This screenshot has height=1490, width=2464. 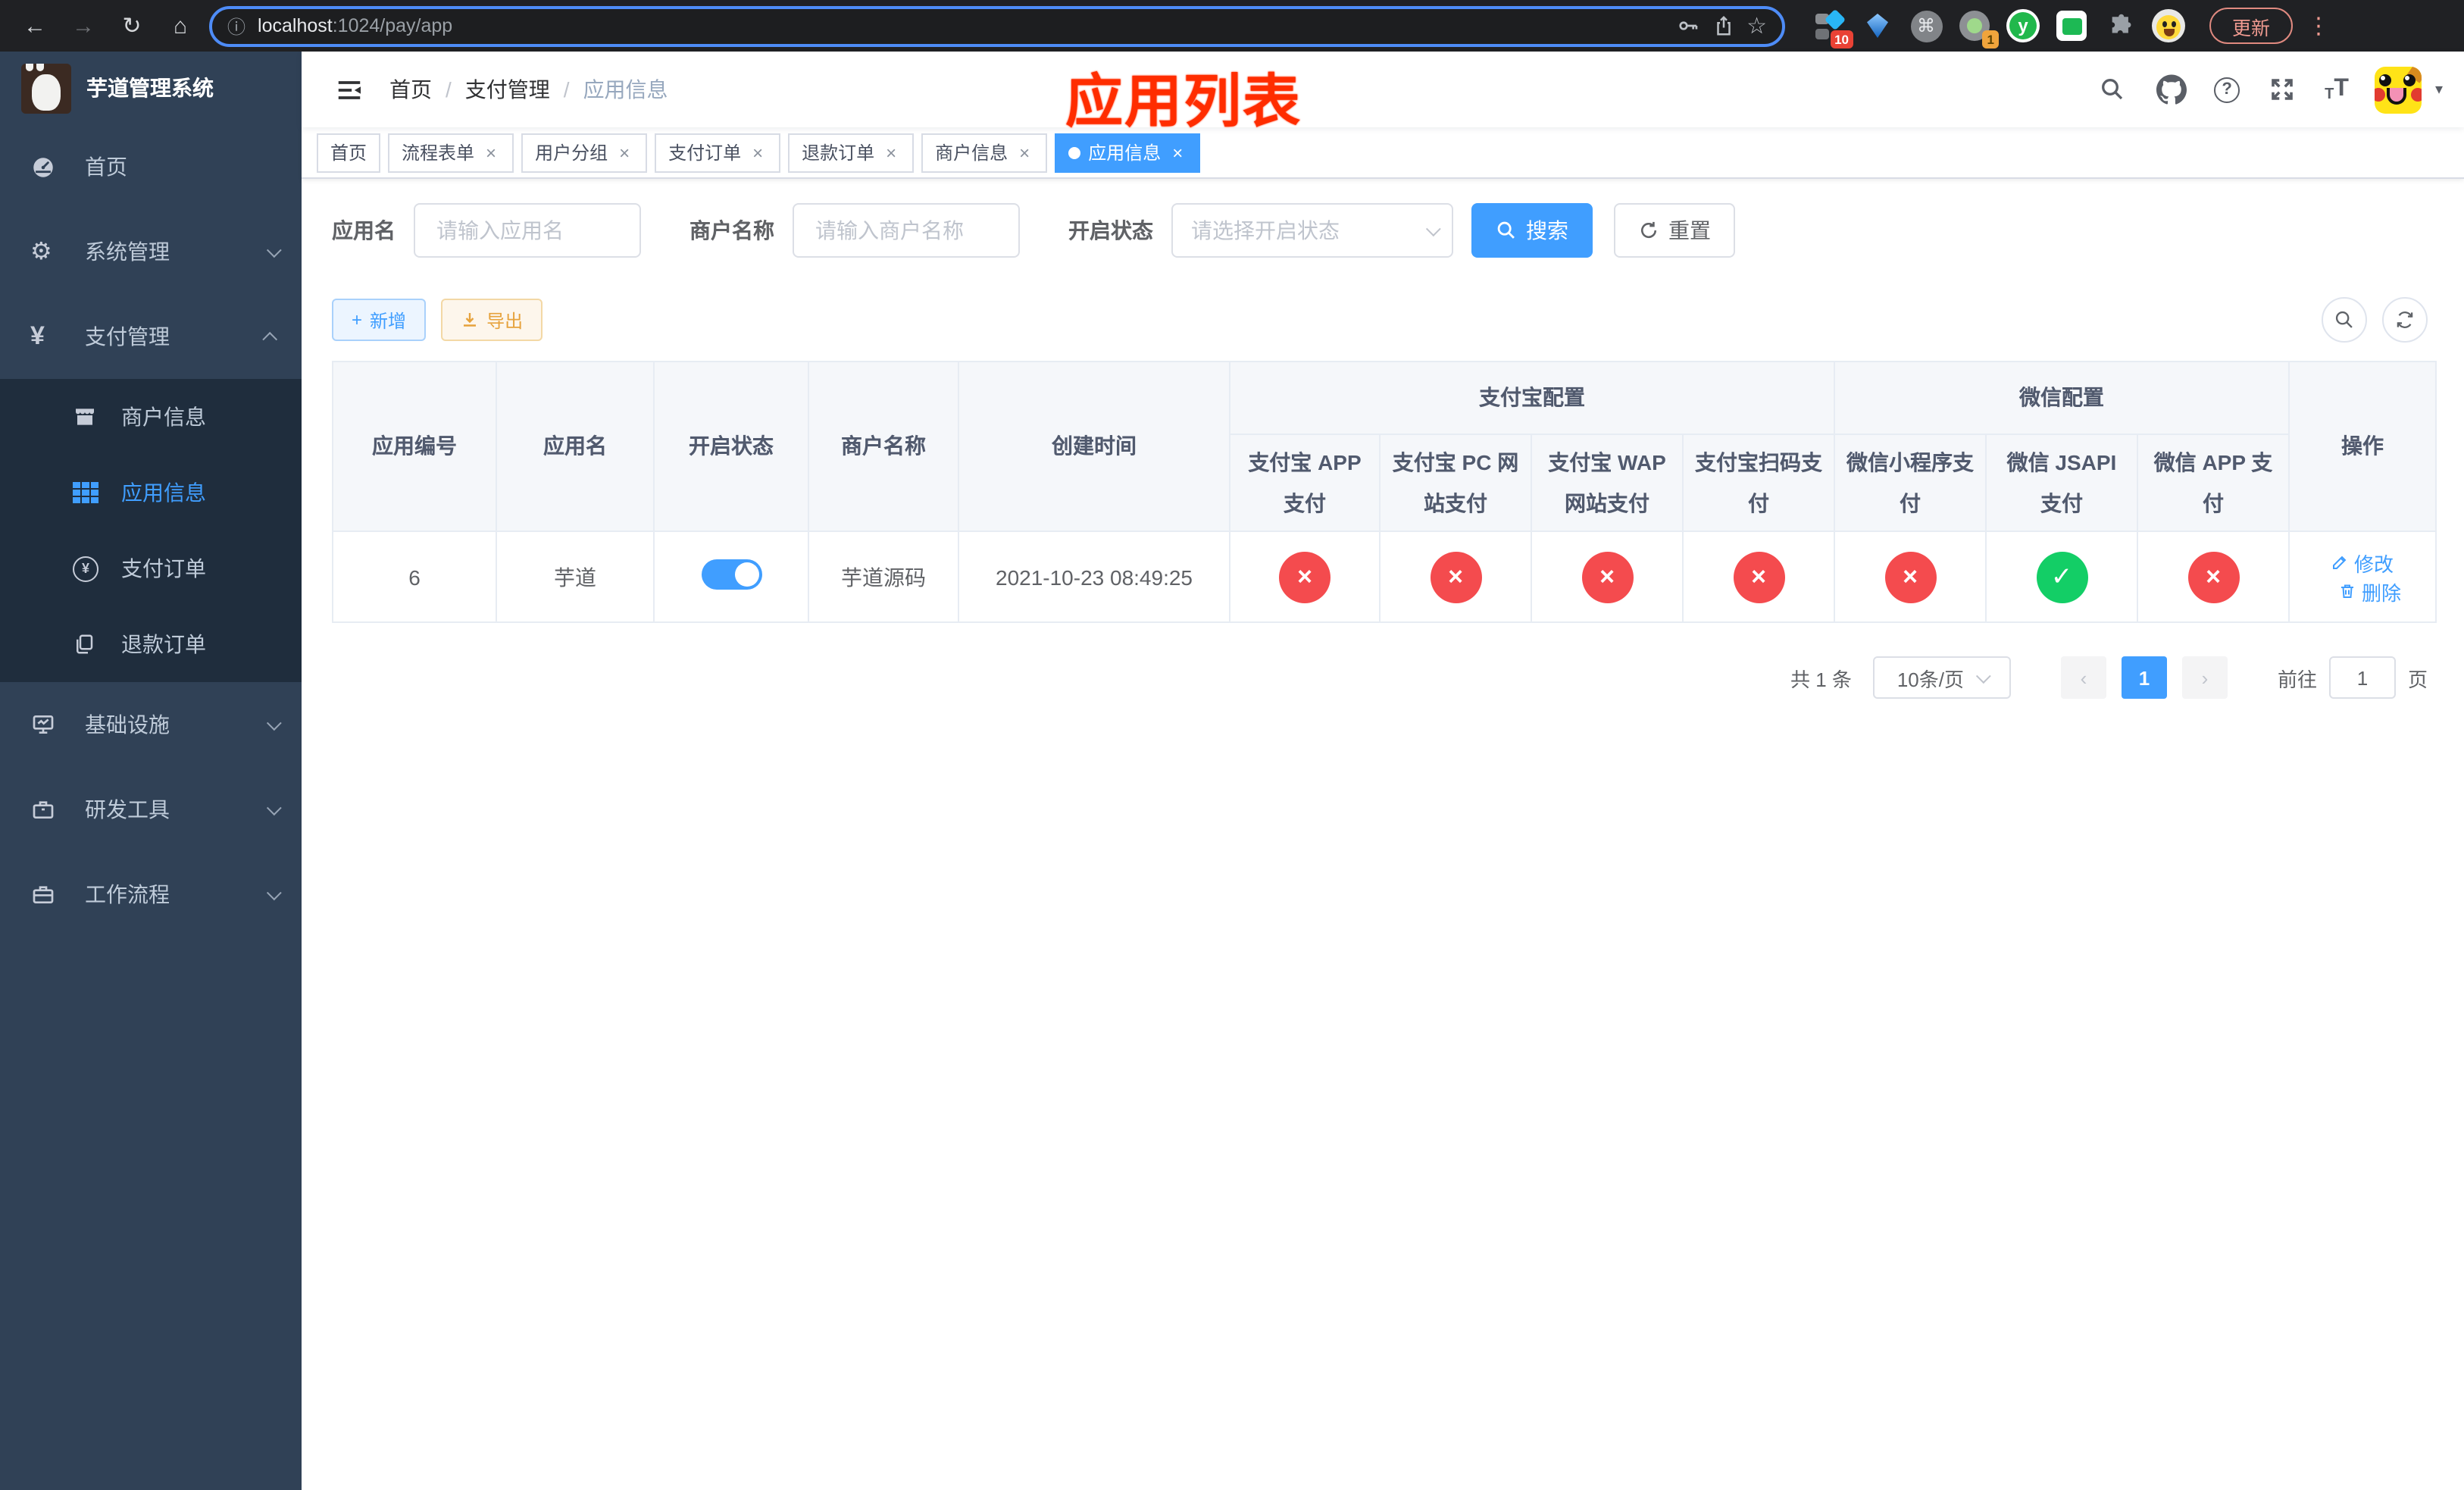 What do you see at coordinates (151, 88) in the screenshot?
I see `app-logo: 芋道管理系统` at bounding box center [151, 88].